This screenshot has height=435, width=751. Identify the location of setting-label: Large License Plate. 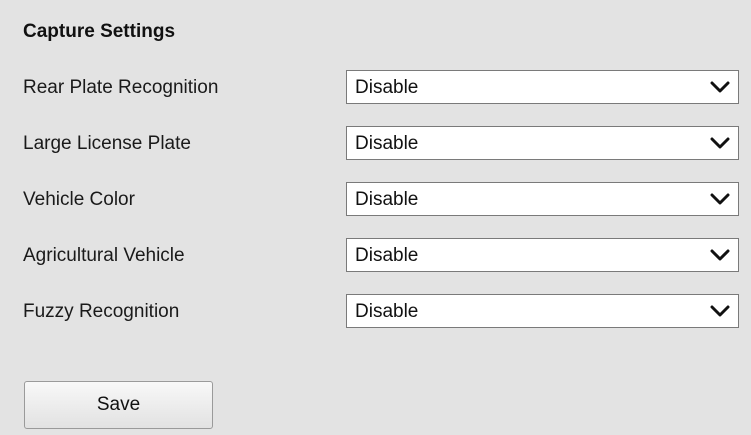
(107, 143).